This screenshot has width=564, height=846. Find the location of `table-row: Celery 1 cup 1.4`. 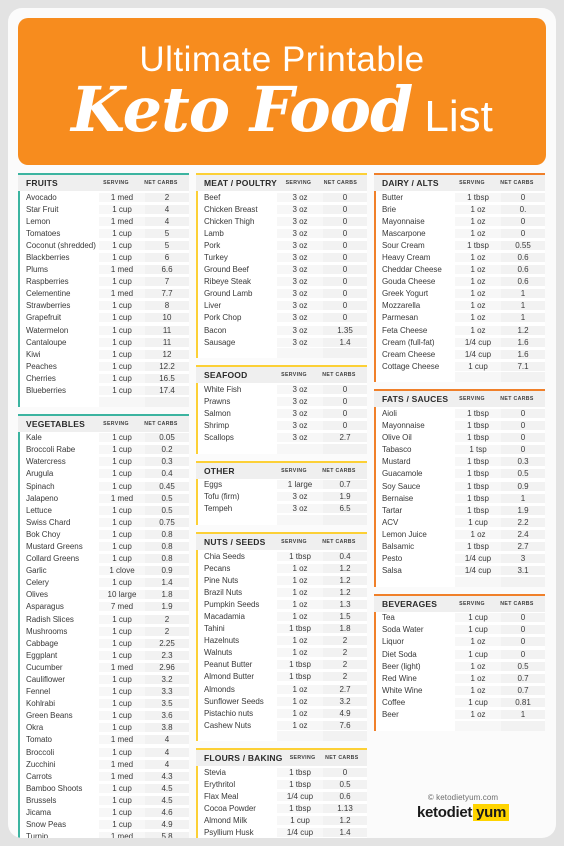

table-row: Celery 1 cup 1.4 is located at coordinates (107, 583).